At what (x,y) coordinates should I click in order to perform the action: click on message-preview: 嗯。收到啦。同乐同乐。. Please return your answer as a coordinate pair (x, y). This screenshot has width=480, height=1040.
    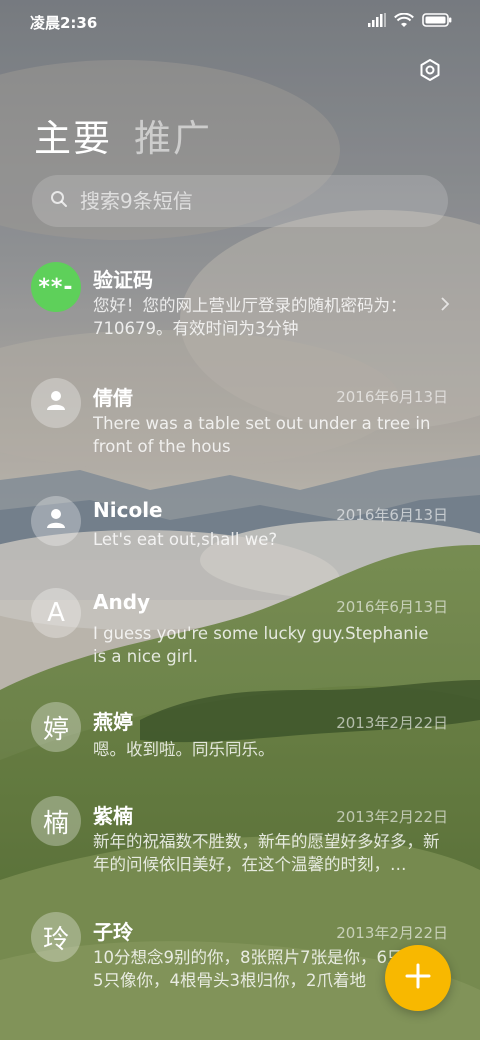
    Looking at the image, I should click on (184, 749).